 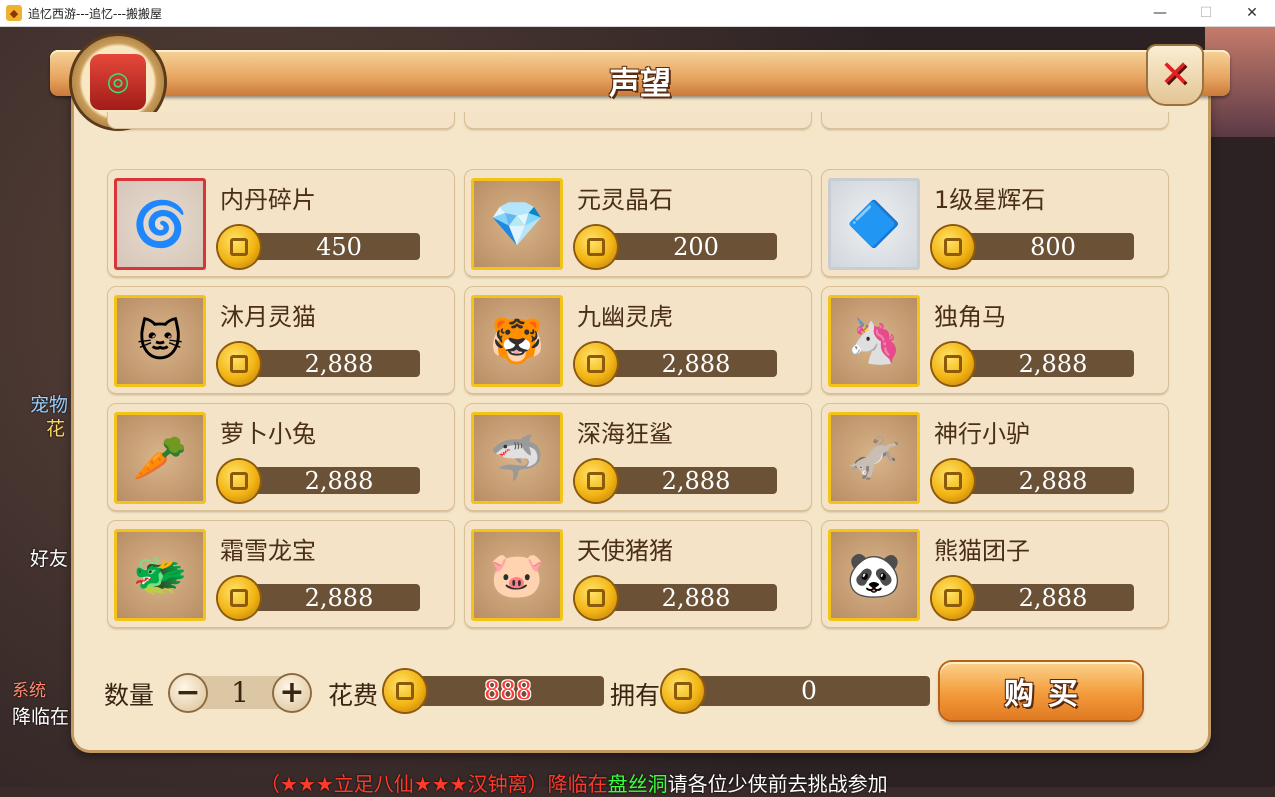 What do you see at coordinates (281, 223) in the screenshot?
I see `list-item: 🌀 内丹碎片 450` at bounding box center [281, 223].